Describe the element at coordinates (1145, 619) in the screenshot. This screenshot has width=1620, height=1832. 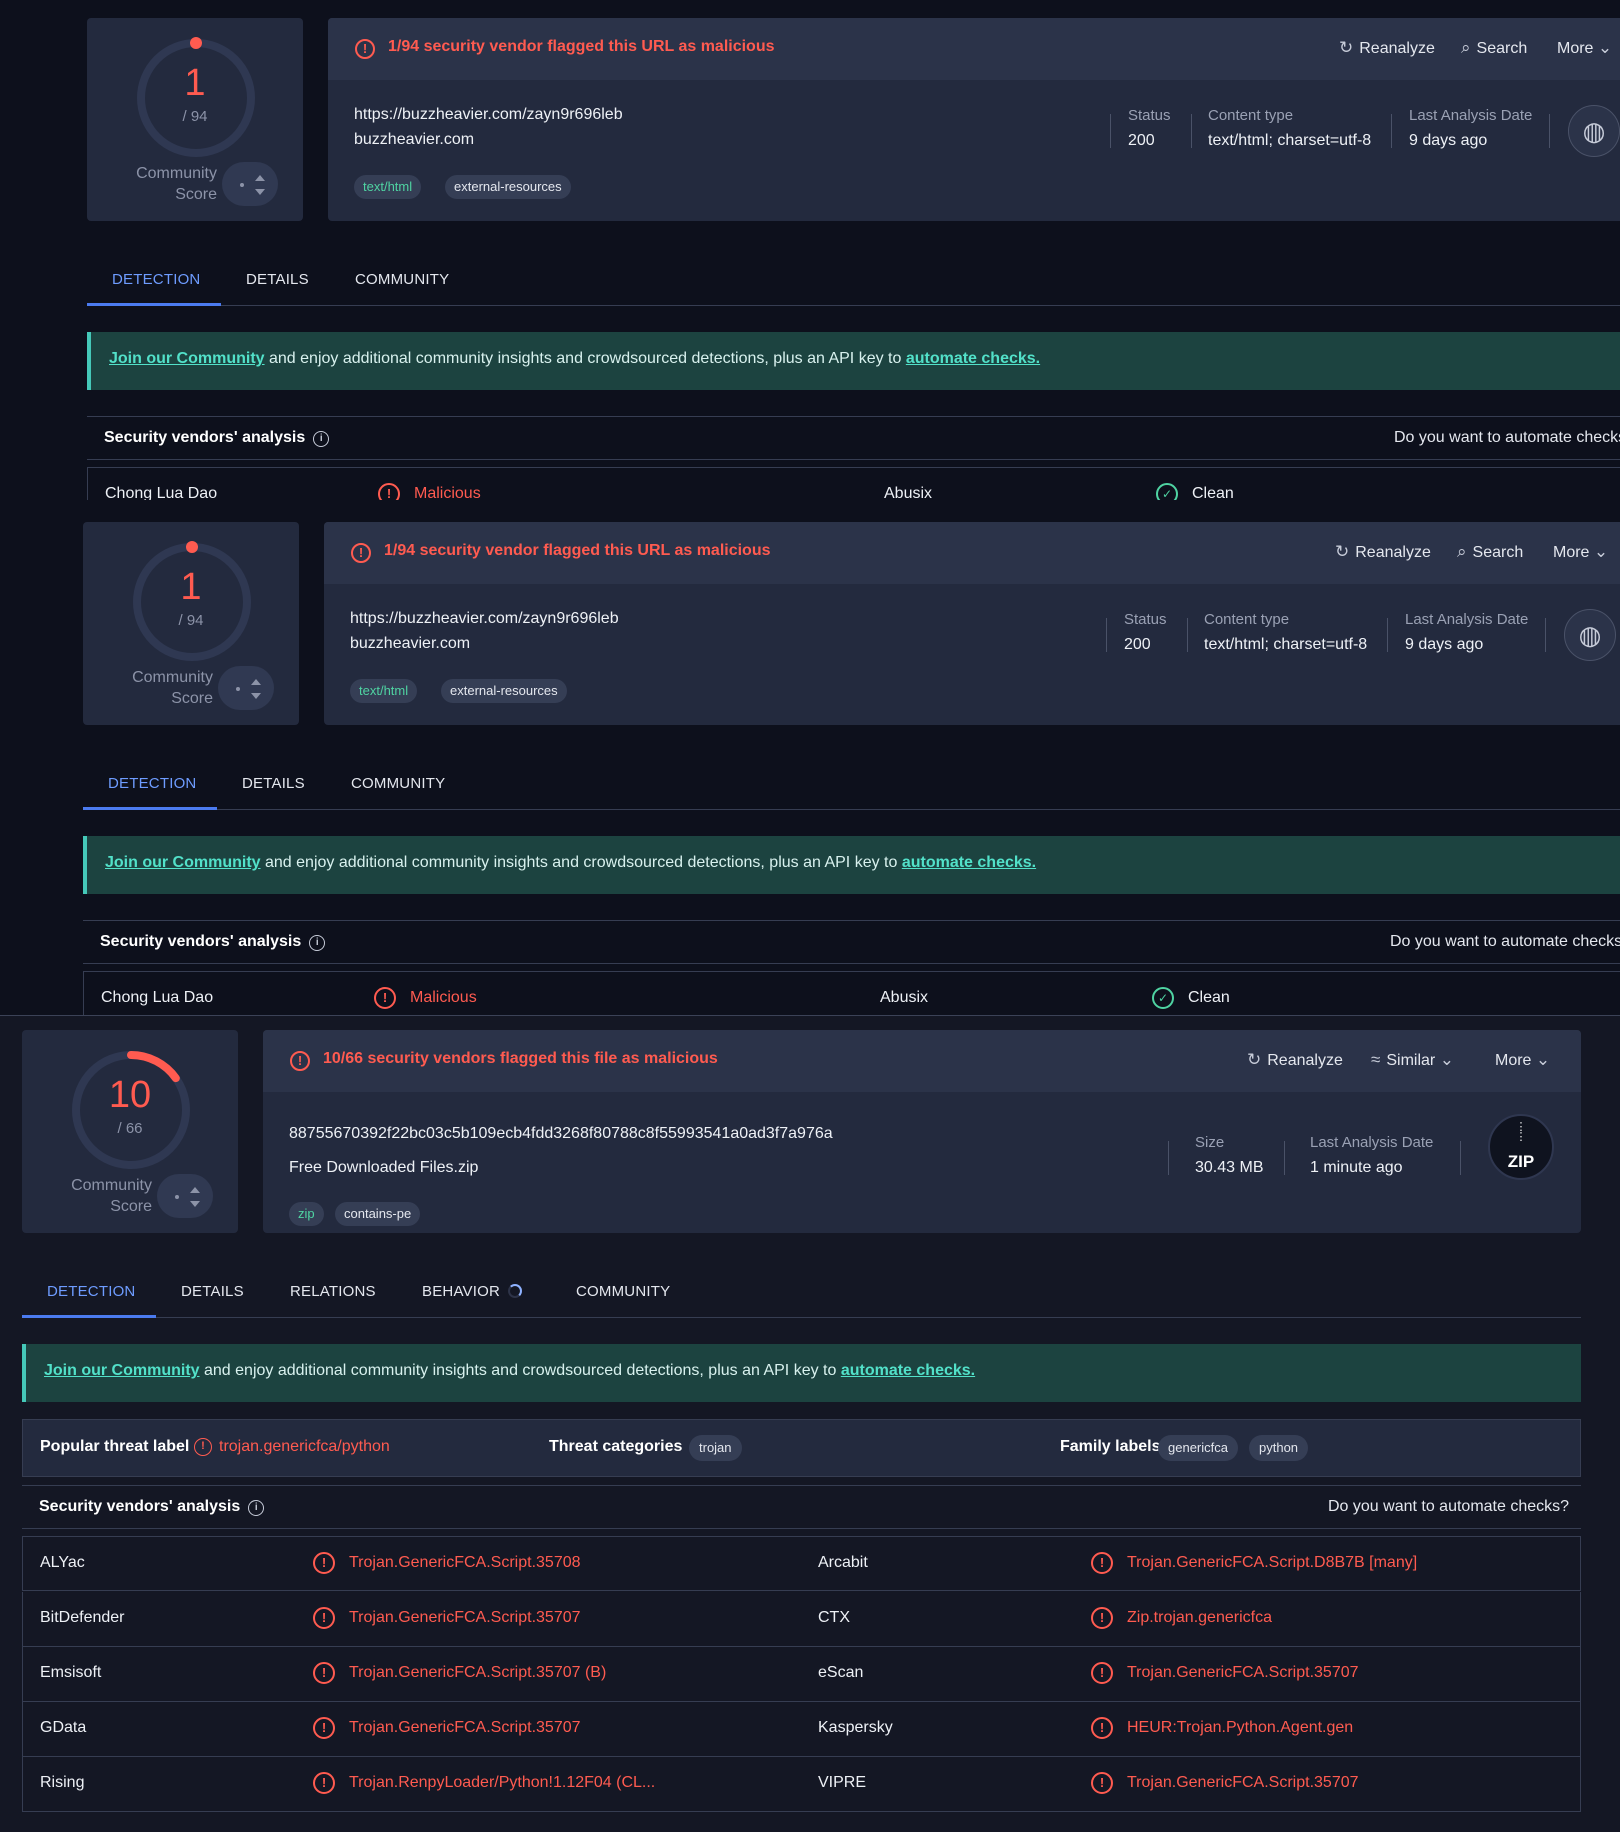
I see `status-label: Status` at that location.